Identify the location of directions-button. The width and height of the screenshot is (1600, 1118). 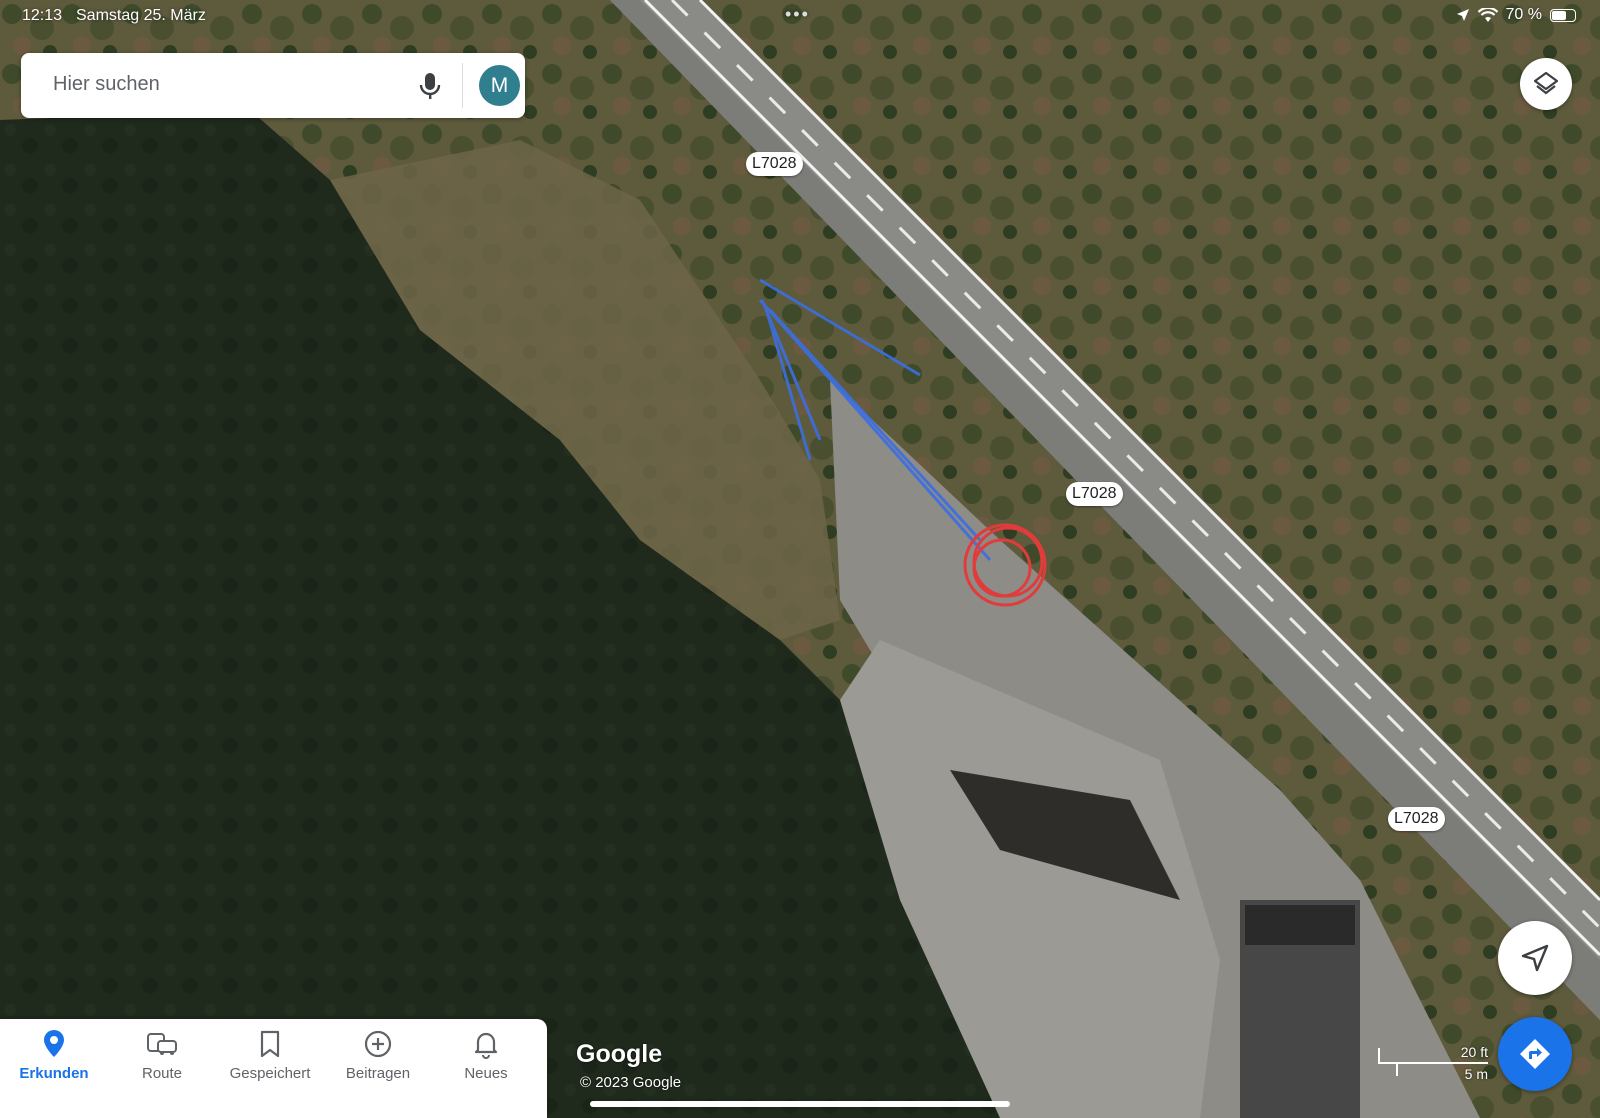
(1535, 1054).